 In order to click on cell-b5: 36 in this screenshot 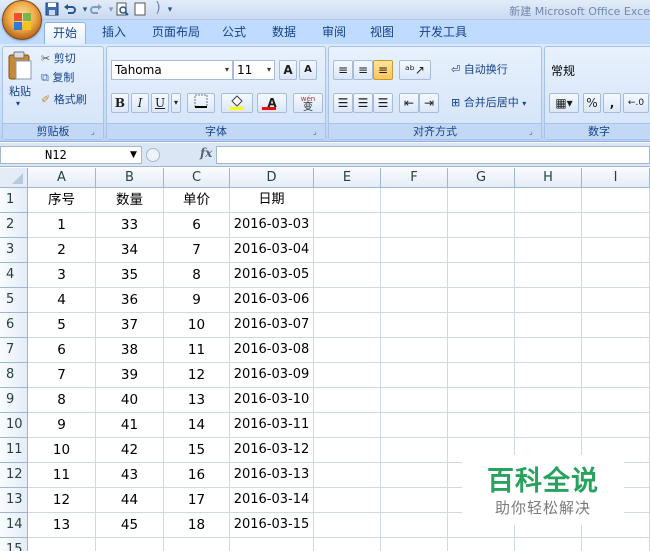, I will do `click(130, 300)`.